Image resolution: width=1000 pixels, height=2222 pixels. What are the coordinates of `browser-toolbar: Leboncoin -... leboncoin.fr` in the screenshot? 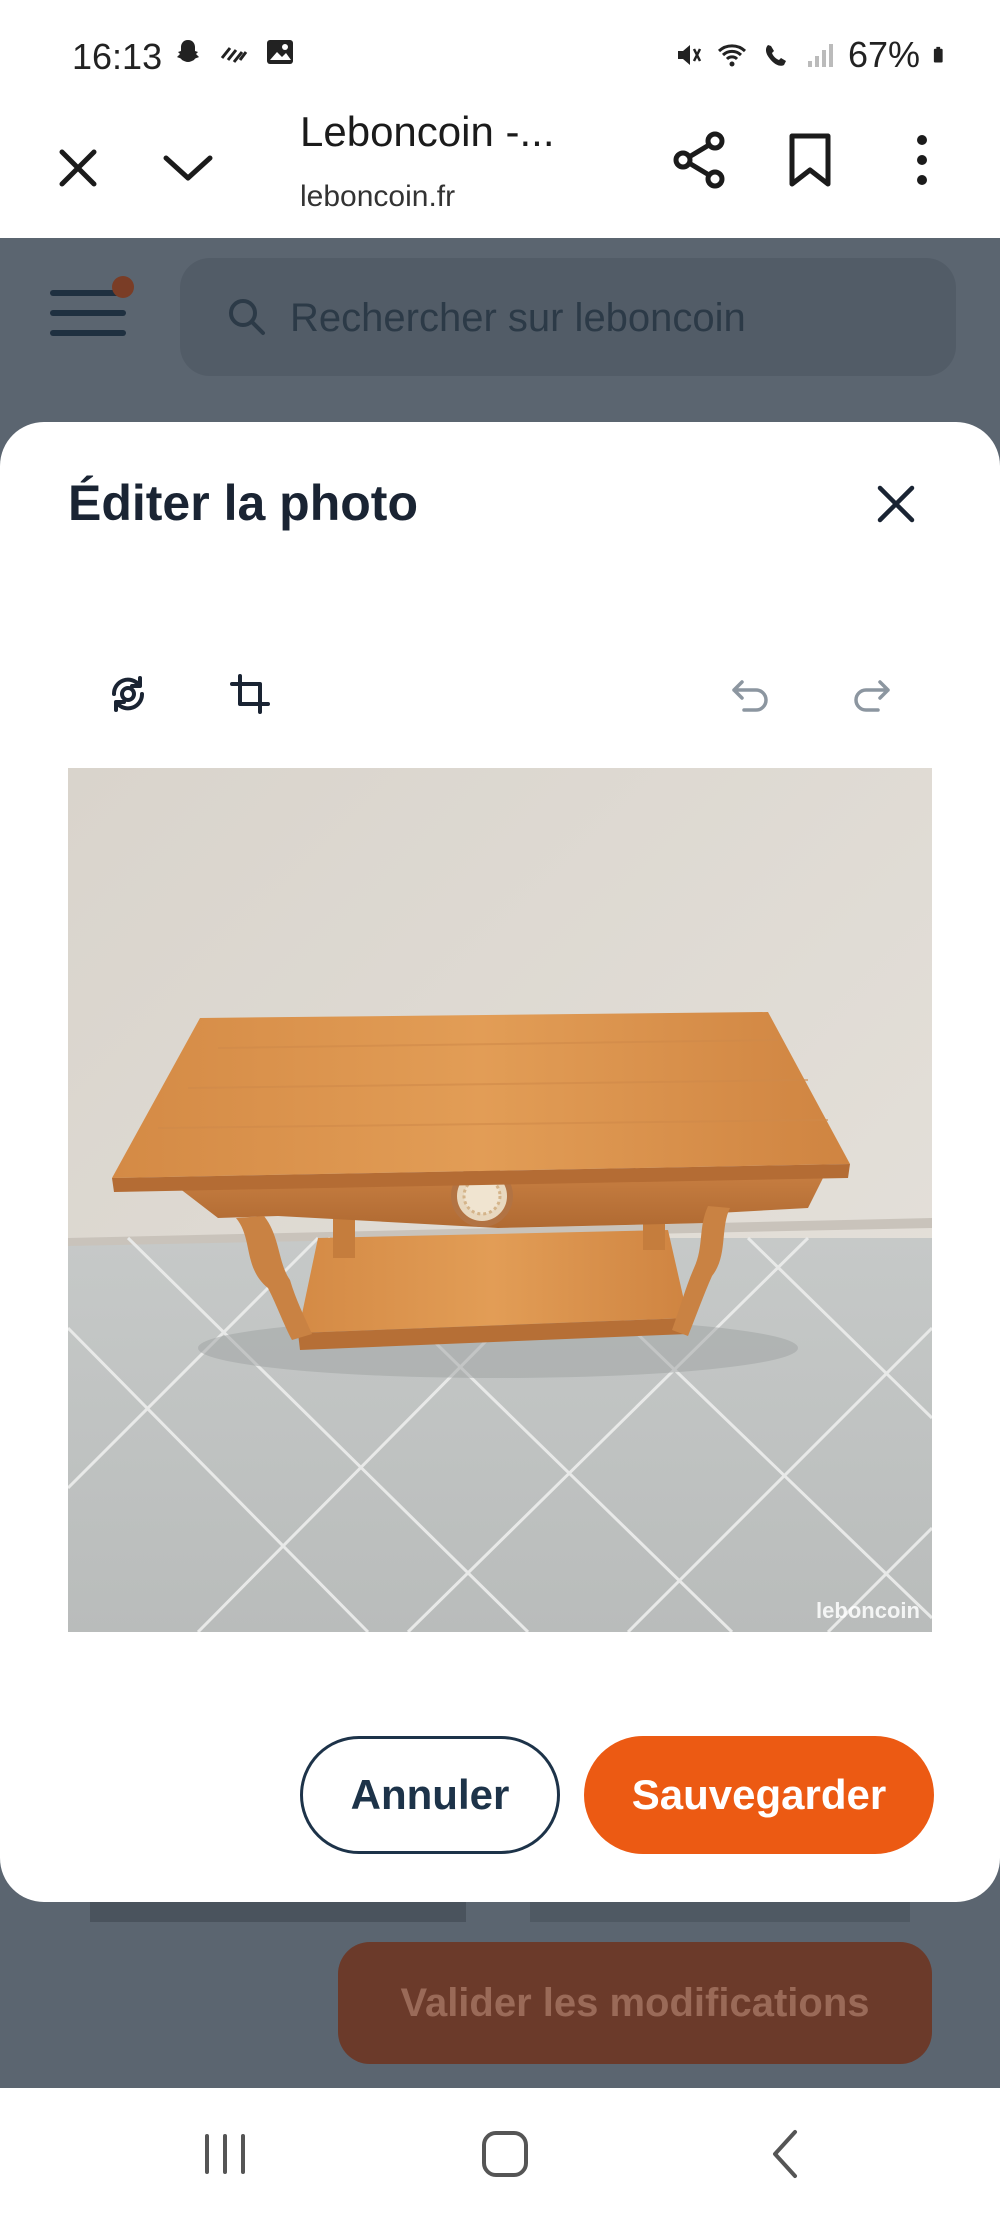 It's located at (500, 169).